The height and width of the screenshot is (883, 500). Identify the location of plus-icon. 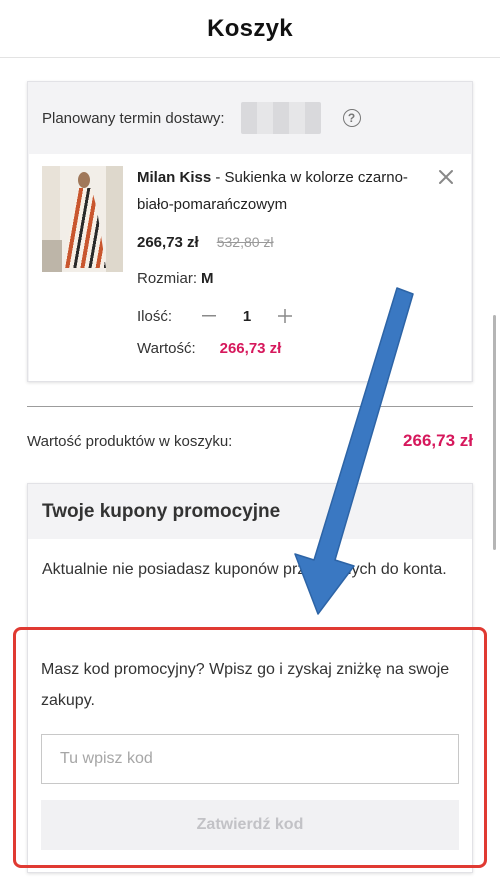
(285, 316).